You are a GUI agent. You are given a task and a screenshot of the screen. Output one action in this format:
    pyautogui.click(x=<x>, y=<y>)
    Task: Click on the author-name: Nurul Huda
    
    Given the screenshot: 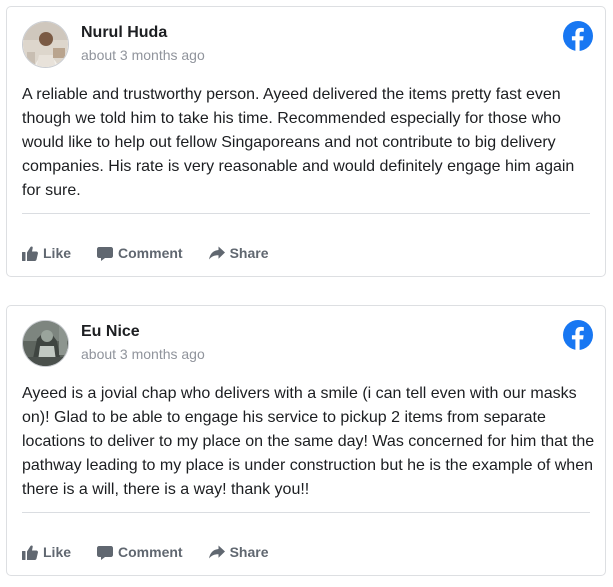 What is the action you would take?
    pyautogui.click(x=124, y=33)
    